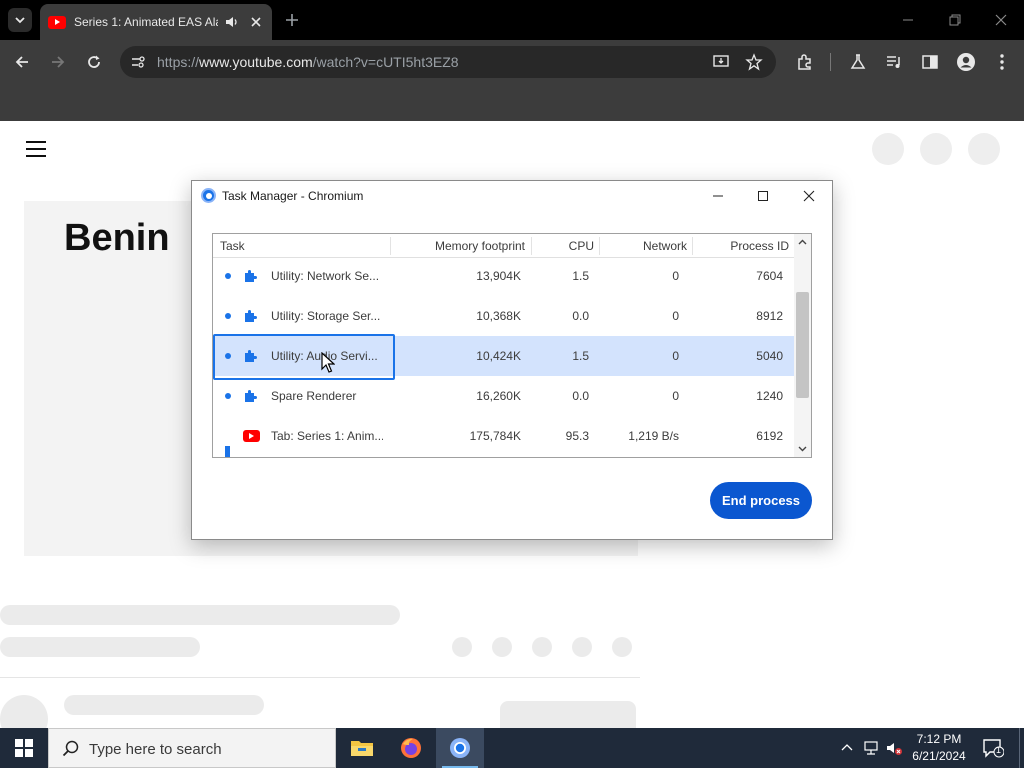 This screenshot has height=768, width=1024. I want to click on column-header-cpu: CPU, so click(581, 246).